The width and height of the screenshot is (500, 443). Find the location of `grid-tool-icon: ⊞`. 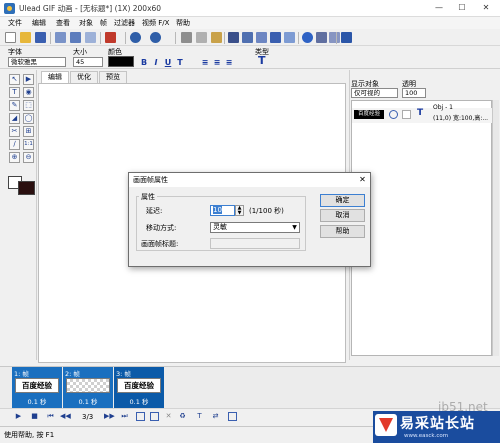

grid-tool-icon: ⊞ is located at coordinates (28, 131).